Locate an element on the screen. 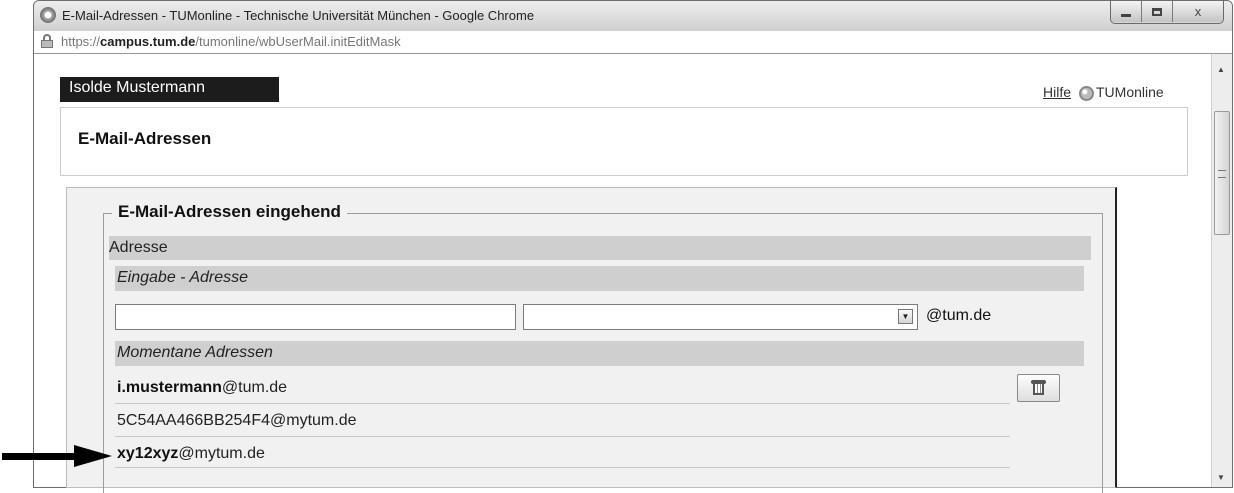 Image resolution: width=1234 pixels, height=493 pixels. address-domain: 5C54AA466BB254F4@mytum.de is located at coordinates (237, 420).